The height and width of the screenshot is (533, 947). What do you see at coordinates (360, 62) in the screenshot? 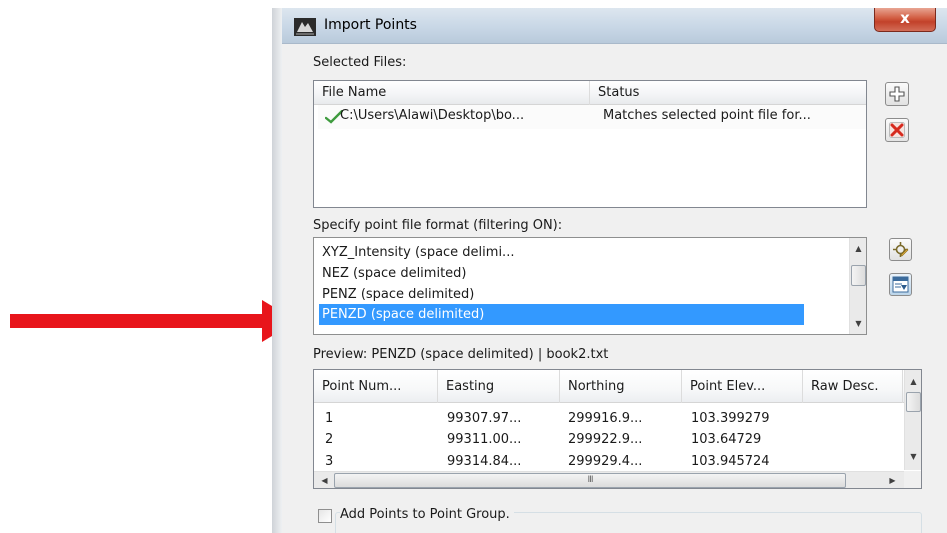
I see `selected-files-label: Selected Files:` at bounding box center [360, 62].